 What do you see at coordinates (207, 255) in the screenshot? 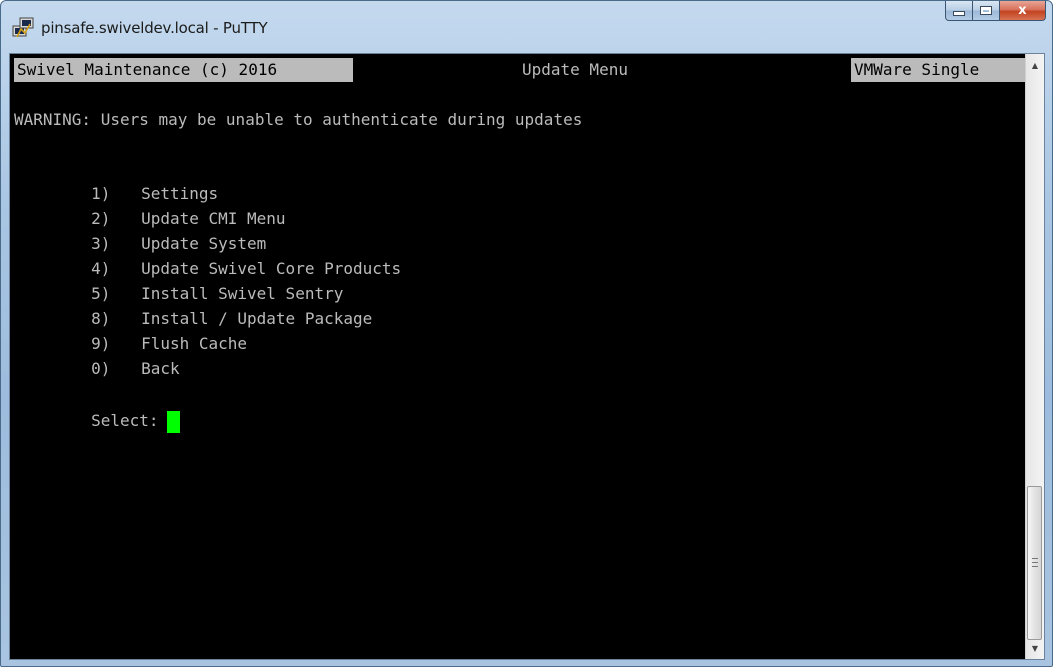
I see `menu-item: 4) Update Swivel Core Products` at bounding box center [207, 255].